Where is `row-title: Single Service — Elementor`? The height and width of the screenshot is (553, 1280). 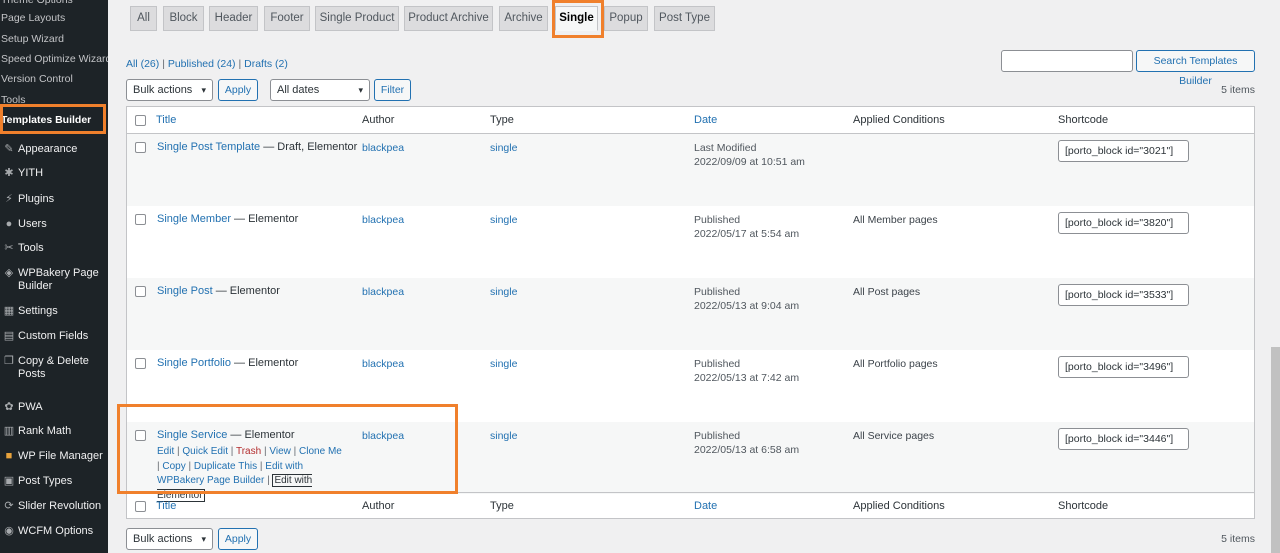 row-title: Single Service — Elementor is located at coordinates (226, 435).